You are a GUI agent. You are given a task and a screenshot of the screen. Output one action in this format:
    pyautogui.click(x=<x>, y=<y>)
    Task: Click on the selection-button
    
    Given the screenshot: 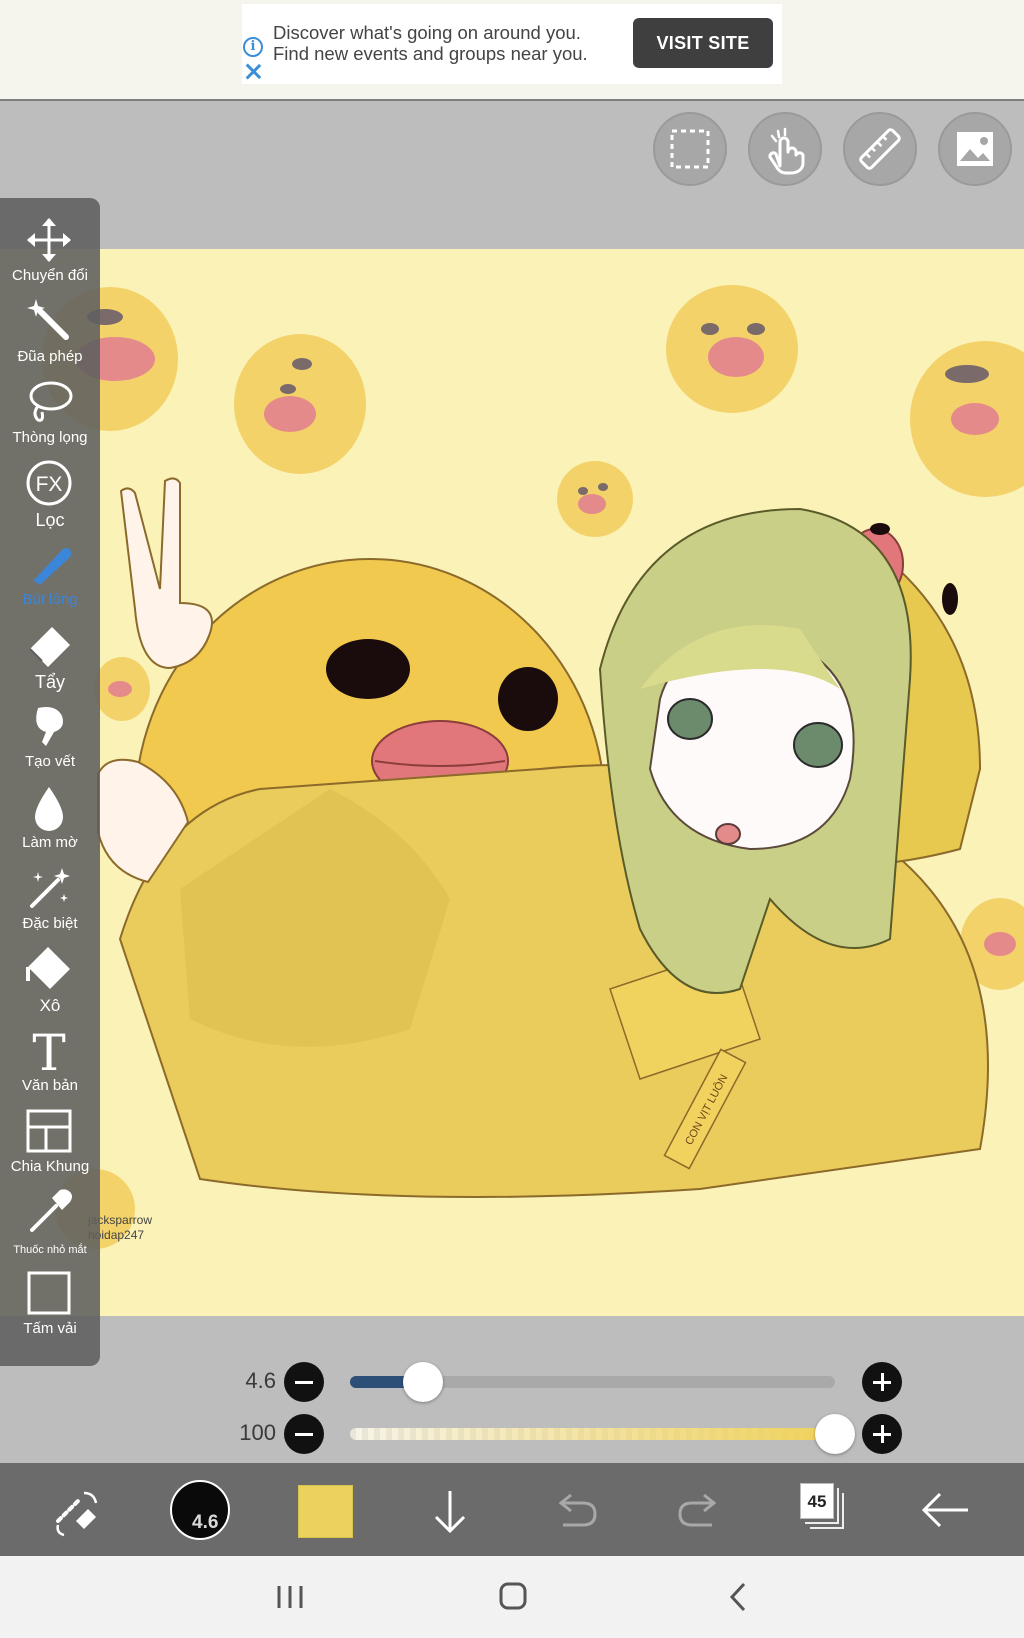 What is the action you would take?
    pyautogui.click(x=690, y=149)
    